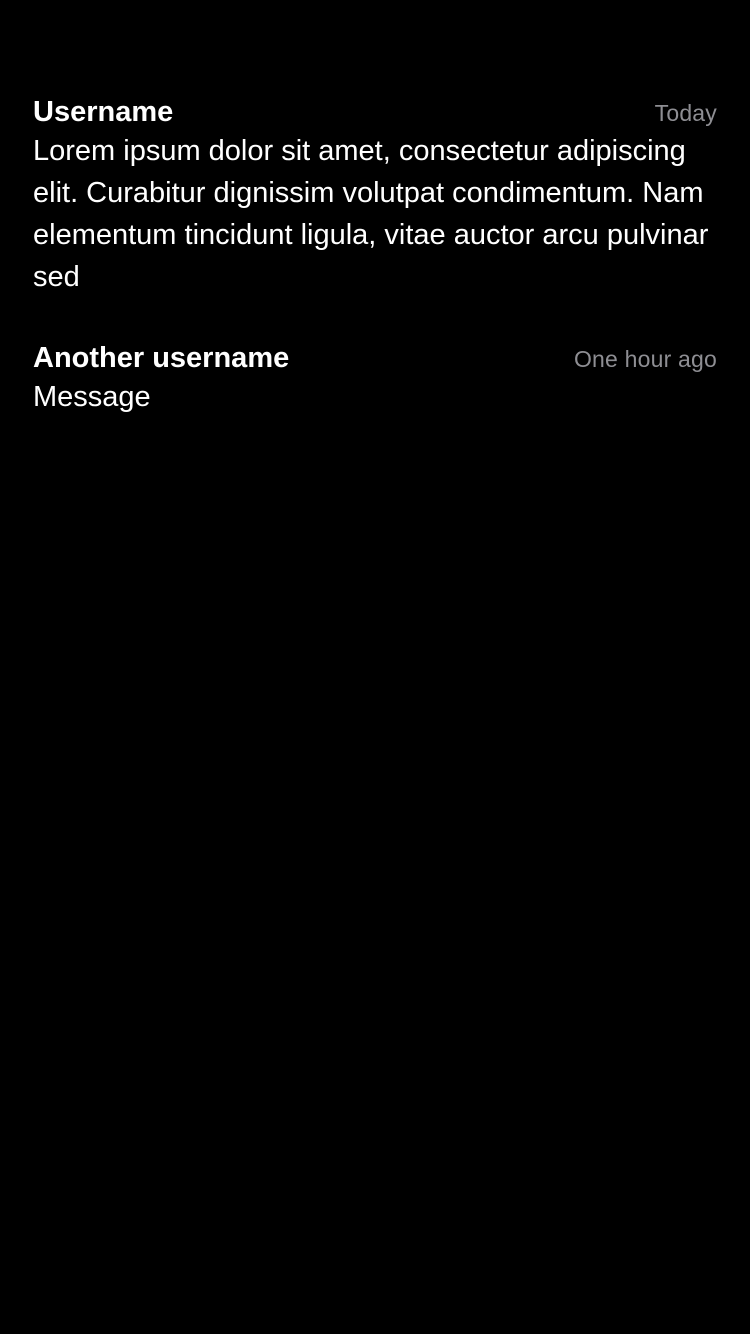 Image resolution: width=750 pixels, height=1334 pixels. Describe the element at coordinates (375, 358) in the screenshot. I see `message-header: Another username One hour ago` at that location.